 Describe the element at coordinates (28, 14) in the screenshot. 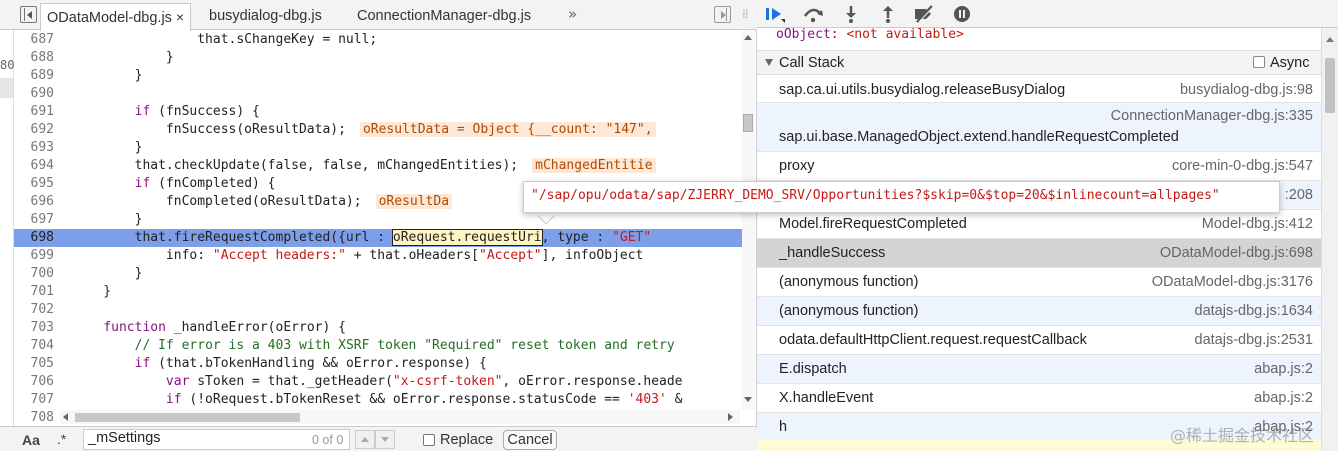

I see `toggle-navigator-icon` at that location.